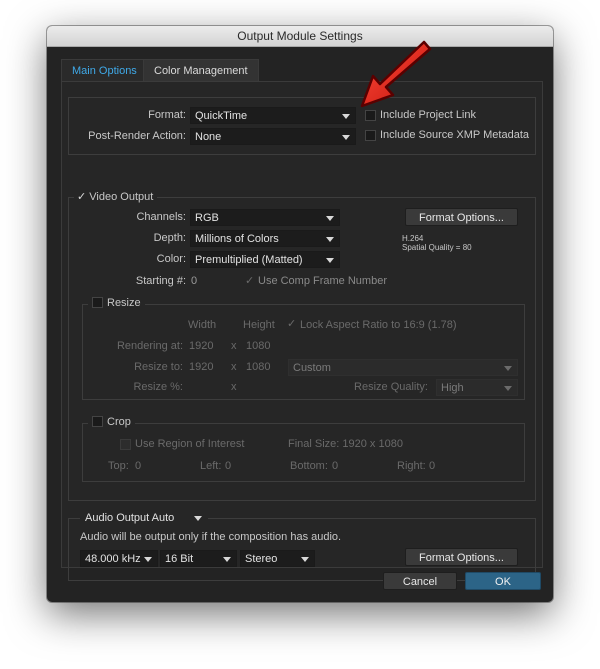 Image resolution: width=600 pixels, height=669 pixels. Describe the element at coordinates (411, 466) in the screenshot. I see `crop-right-label: Right:` at that location.